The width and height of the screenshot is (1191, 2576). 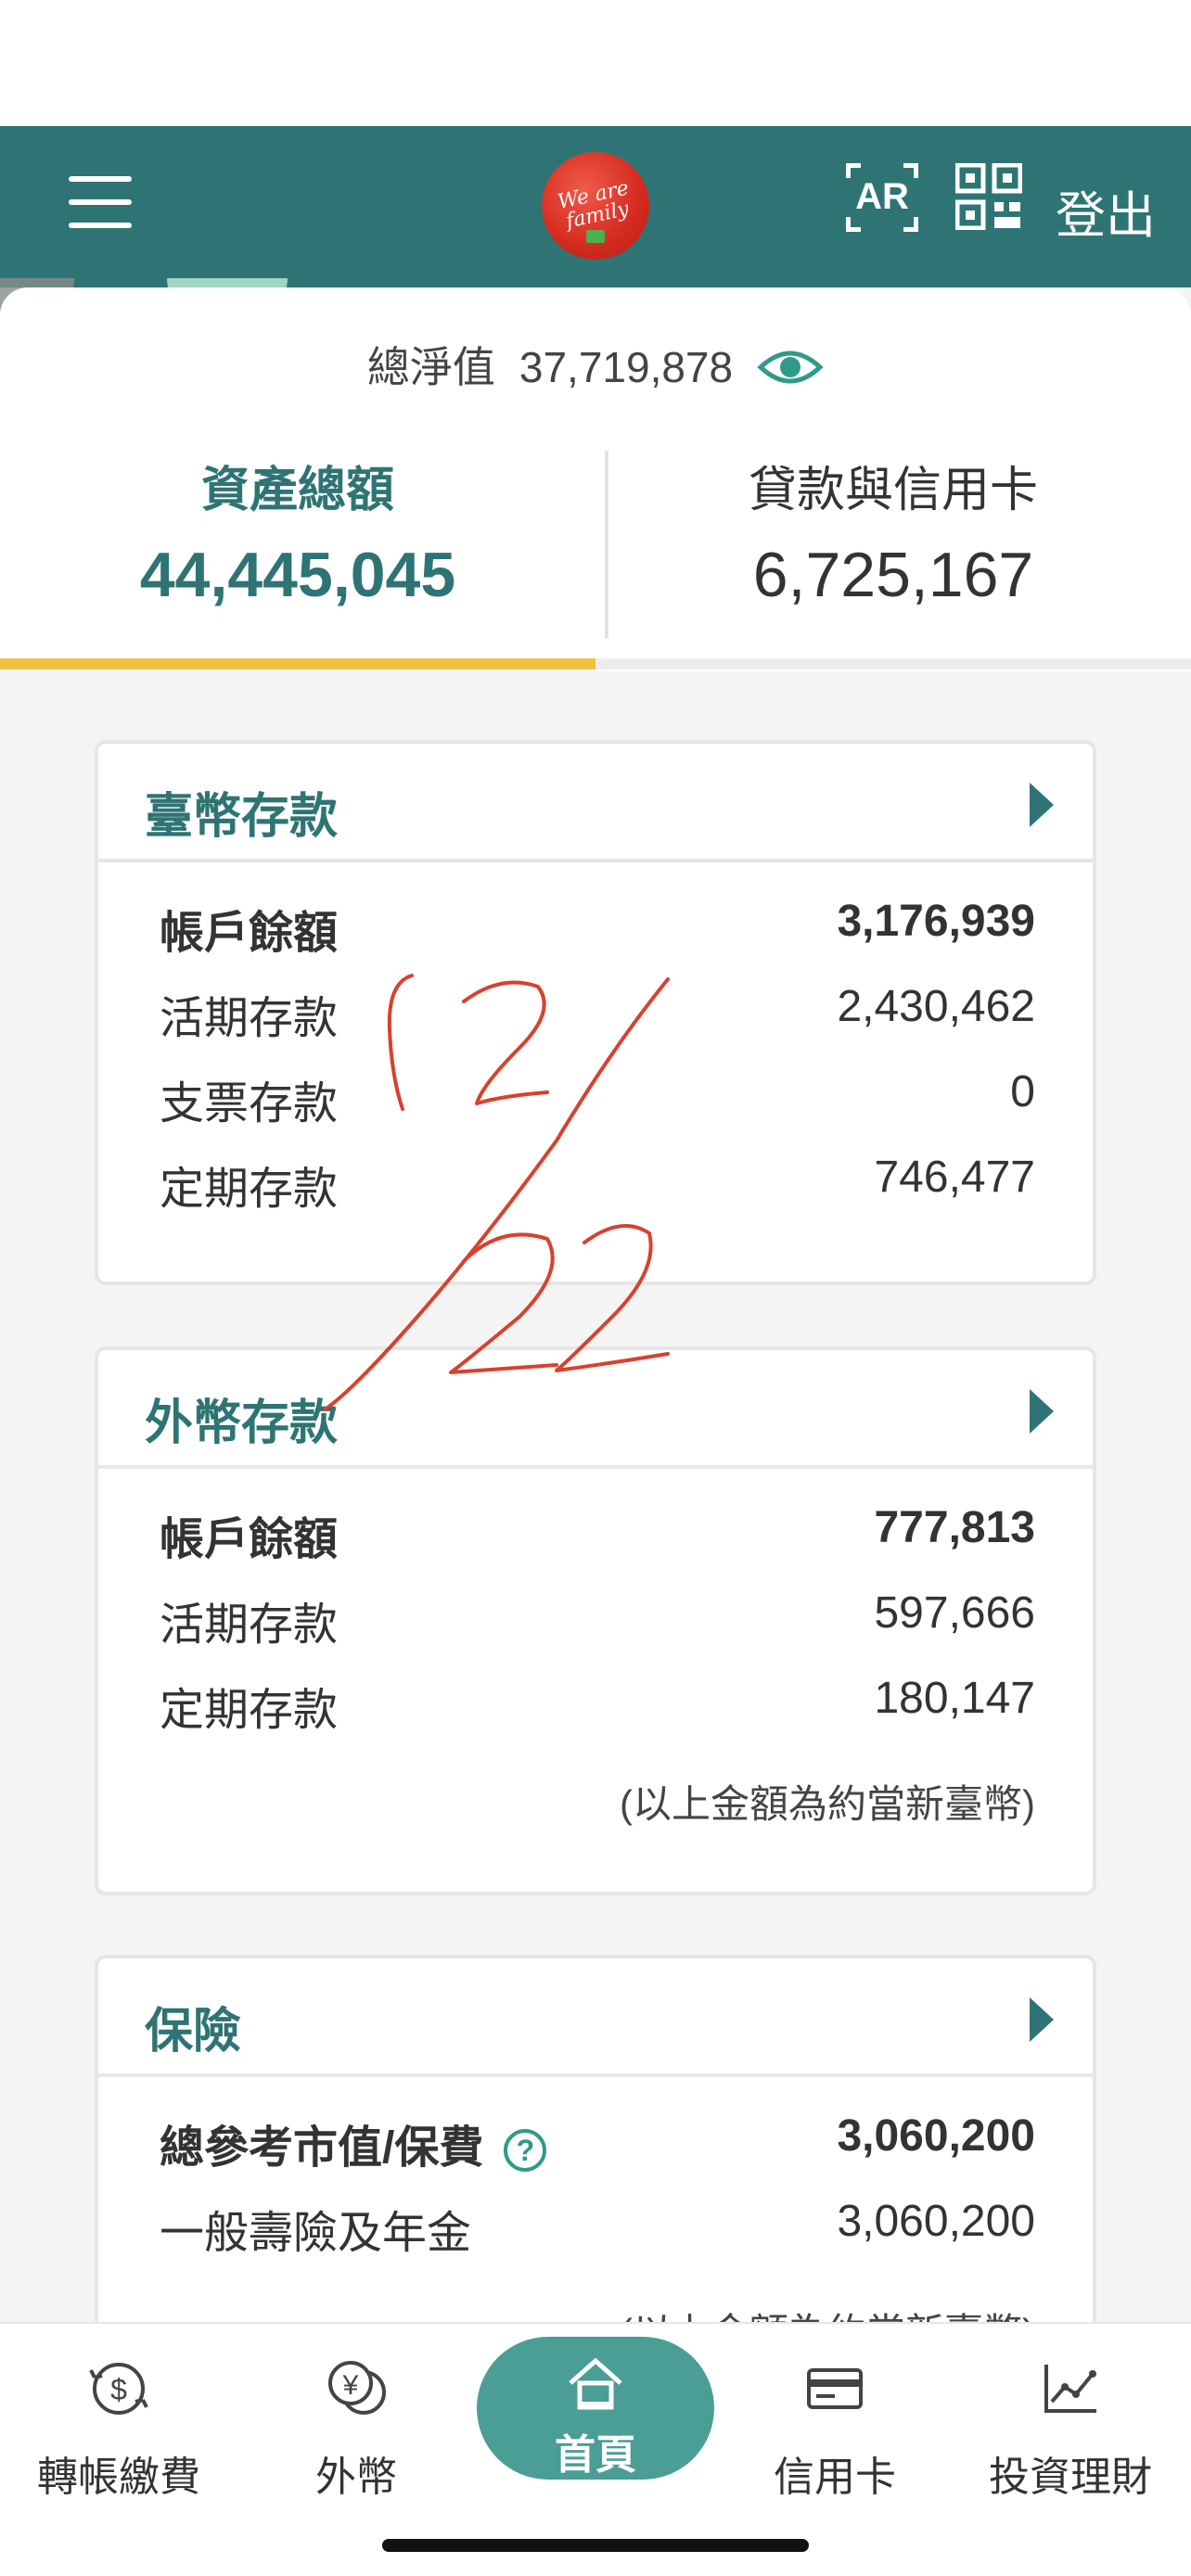 What do you see at coordinates (595, 1525) in the screenshot?
I see `list-item: 帳戶餘額 777,813` at bounding box center [595, 1525].